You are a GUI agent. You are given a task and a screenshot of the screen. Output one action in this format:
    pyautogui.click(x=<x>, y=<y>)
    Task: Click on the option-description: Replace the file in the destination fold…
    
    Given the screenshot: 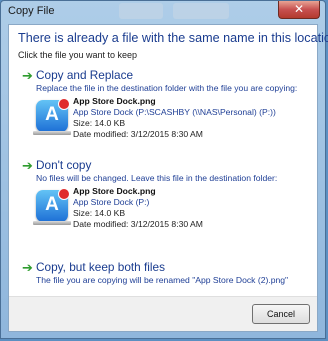 What is the action you would take?
    pyautogui.click(x=167, y=88)
    